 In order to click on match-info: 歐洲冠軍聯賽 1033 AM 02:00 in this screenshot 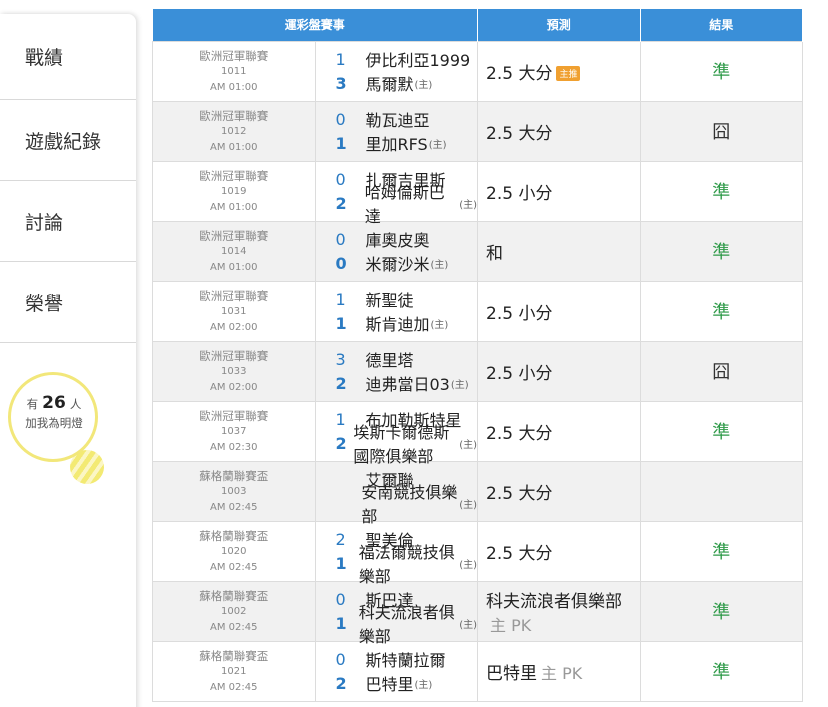, I will do `click(234, 371)`.